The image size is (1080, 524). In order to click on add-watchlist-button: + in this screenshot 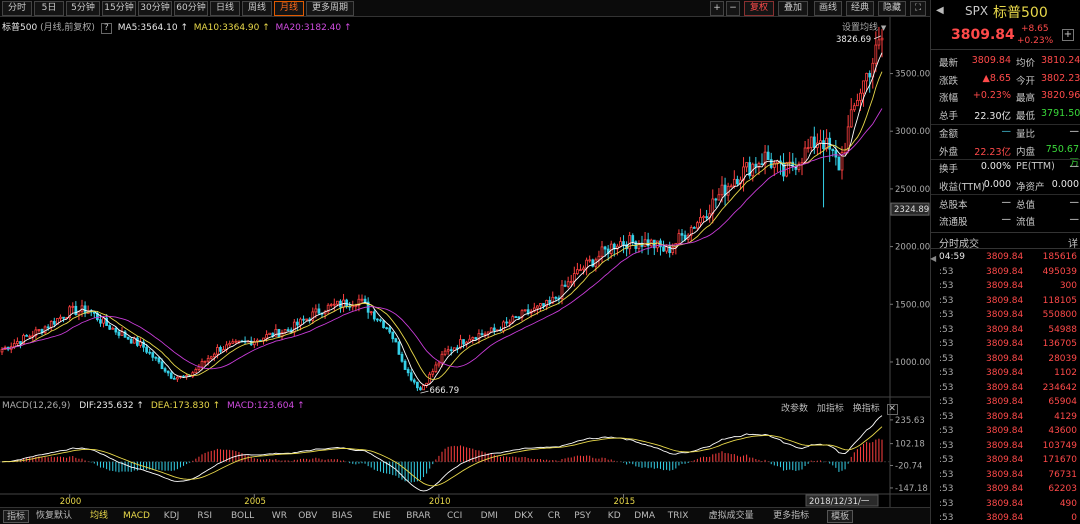, I will do `click(1068, 35)`.